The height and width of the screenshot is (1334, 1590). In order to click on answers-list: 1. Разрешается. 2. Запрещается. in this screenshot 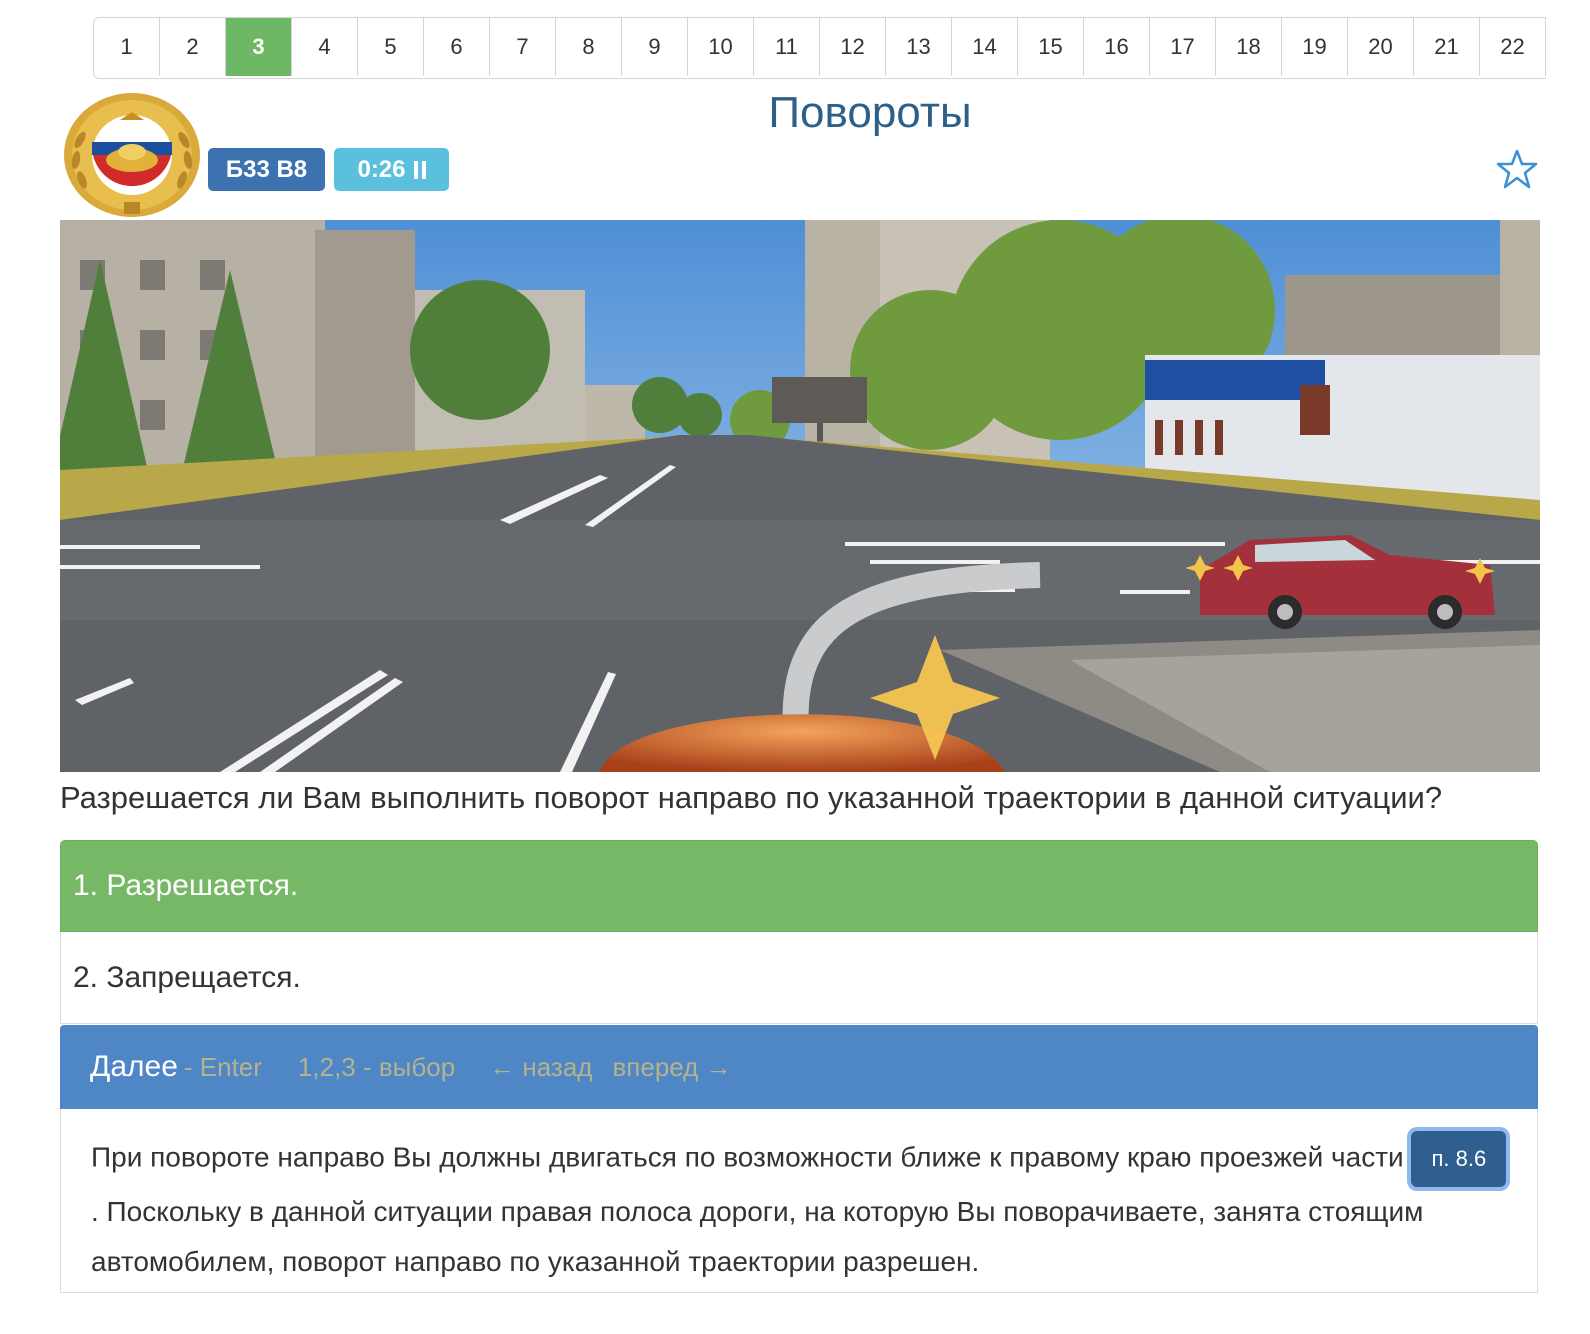, I will do `click(799, 932)`.